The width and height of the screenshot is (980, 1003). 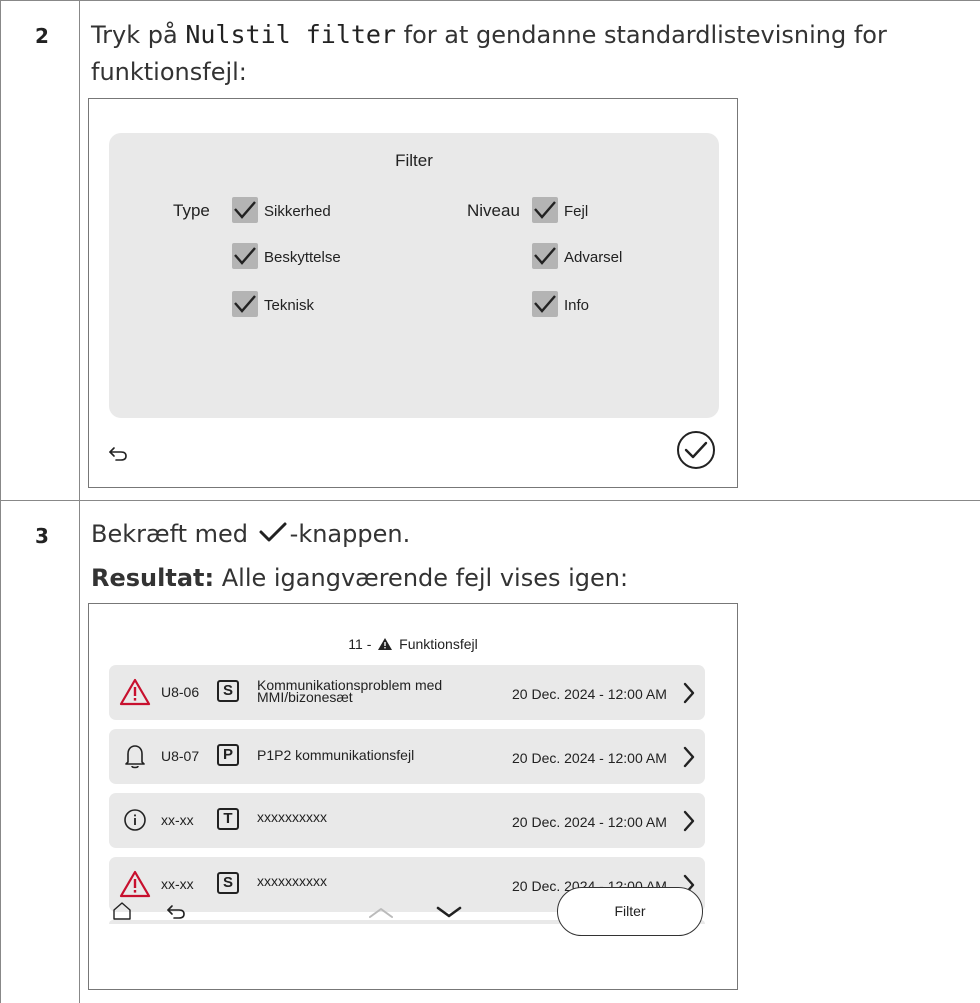 What do you see at coordinates (696, 450) in the screenshot?
I see `check-circle-icon` at bounding box center [696, 450].